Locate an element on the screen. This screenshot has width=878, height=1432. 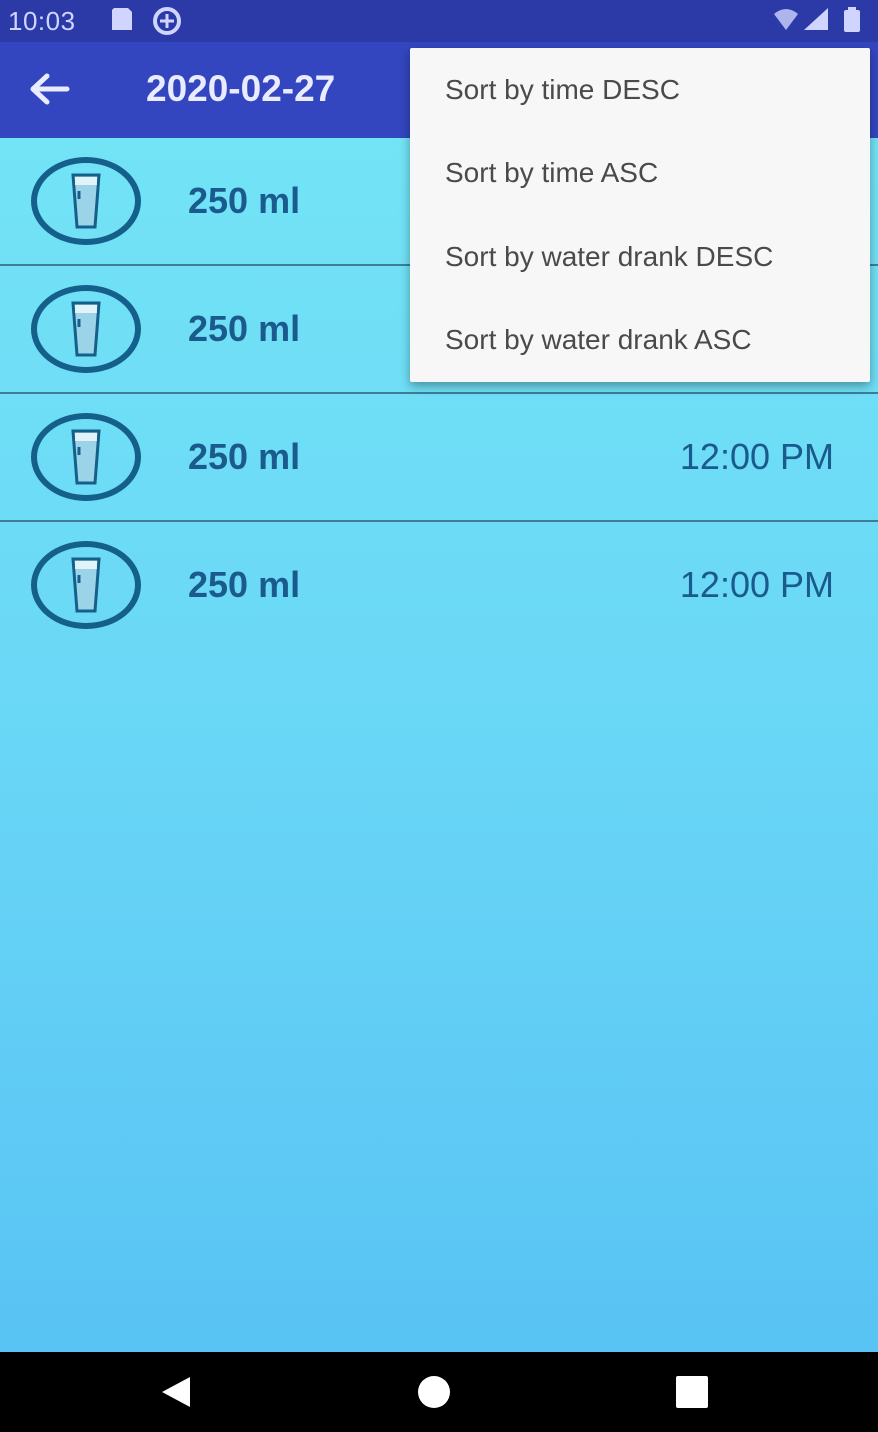
battery-icon is located at coordinates (852, 22).